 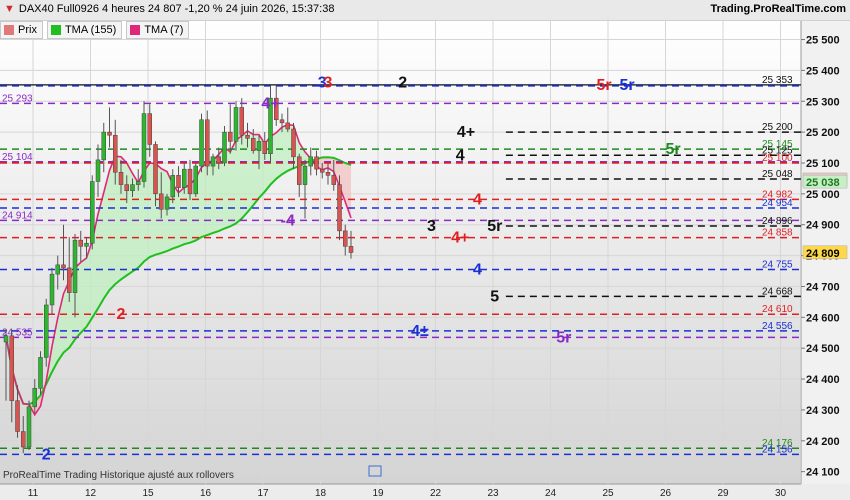 I want to click on chart-legend: Prix TMA (155) TMA (7), so click(x=95, y=30).